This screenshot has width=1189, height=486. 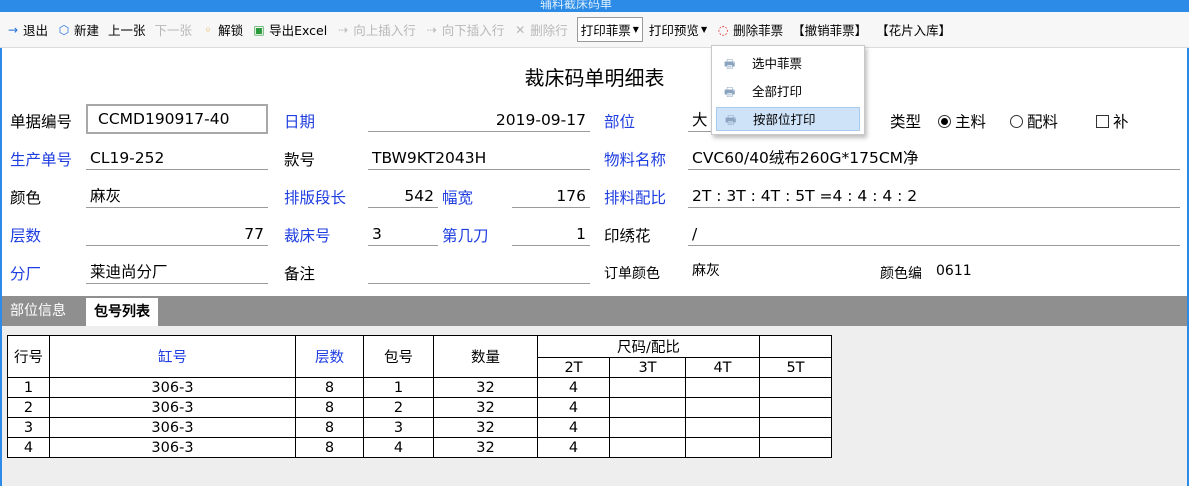 What do you see at coordinates (419, 447) in the screenshot?
I see `table-row: 4 306-3 8 4 32 4` at bounding box center [419, 447].